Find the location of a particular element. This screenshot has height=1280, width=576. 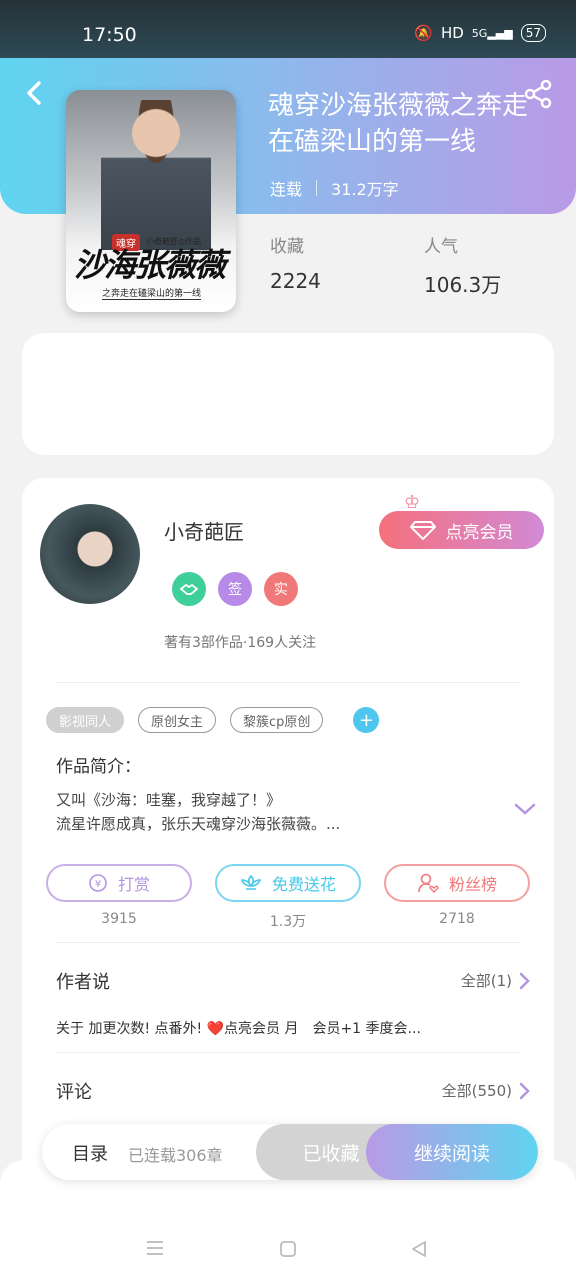

coin-icon: ¥ is located at coordinates (98, 883).